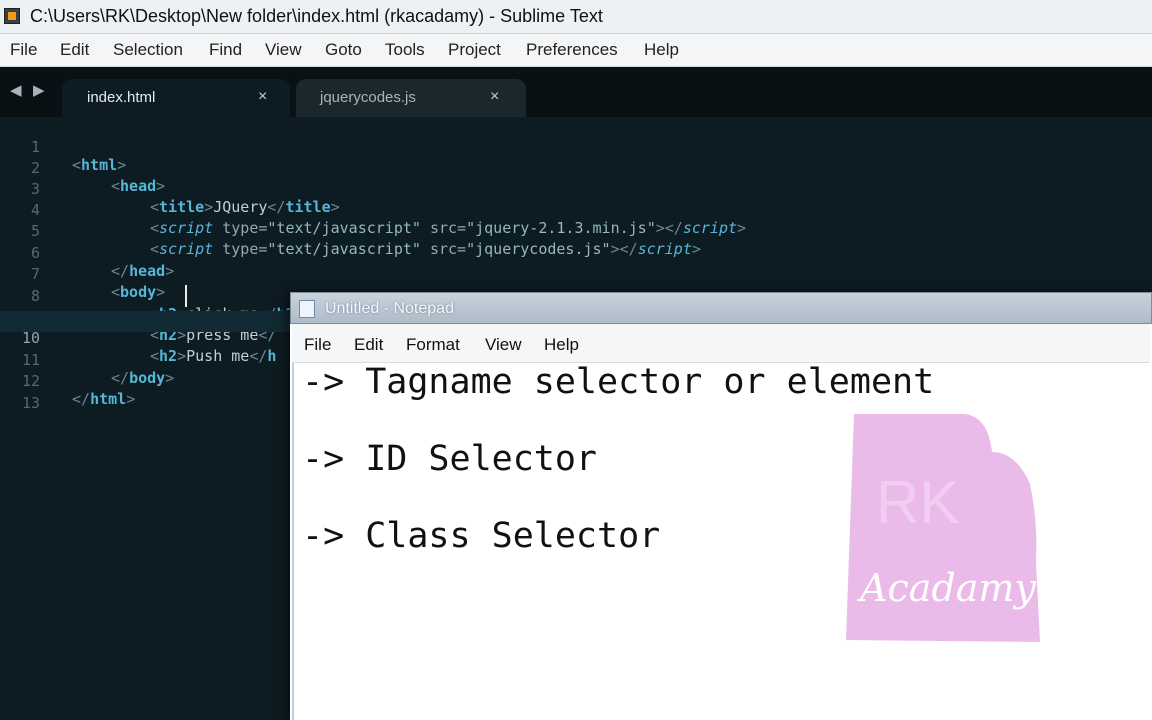 Image resolution: width=1152 pixels, height=720 pixels. Describe the element at coordinates (918, 502) in the screenshot. I see `watermark-rk-text: RK` at that location.